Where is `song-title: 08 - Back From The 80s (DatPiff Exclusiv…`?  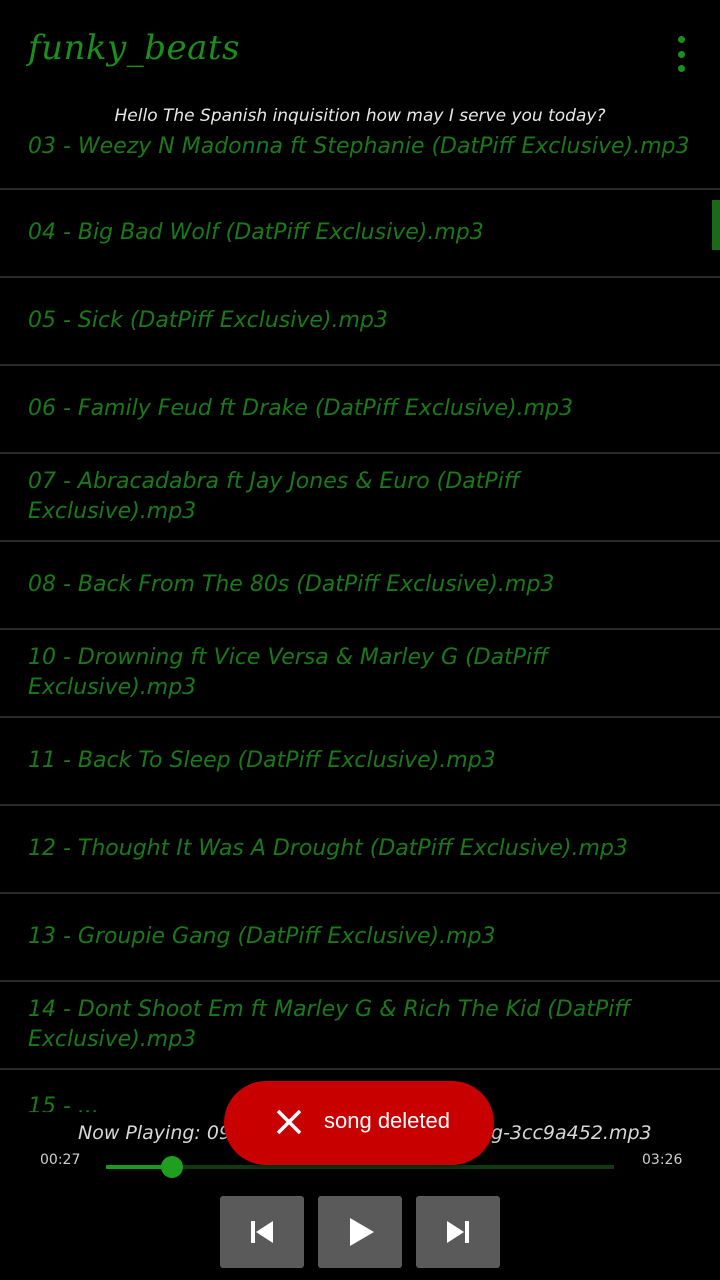
song-title: 08 - Back From The 80s (DatPiff Exclusiv… is located at coordinates (291, 584).